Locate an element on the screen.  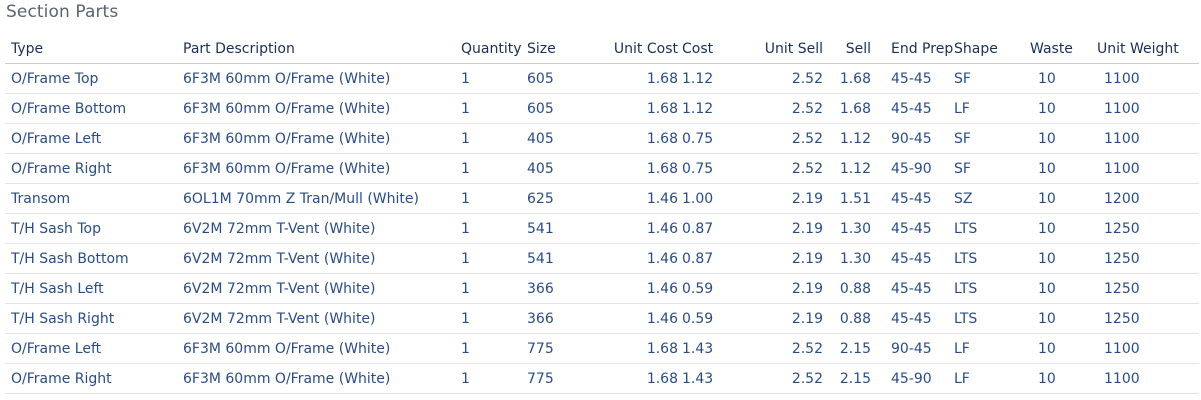
header-type: Type is located at coordinates (91, 49).